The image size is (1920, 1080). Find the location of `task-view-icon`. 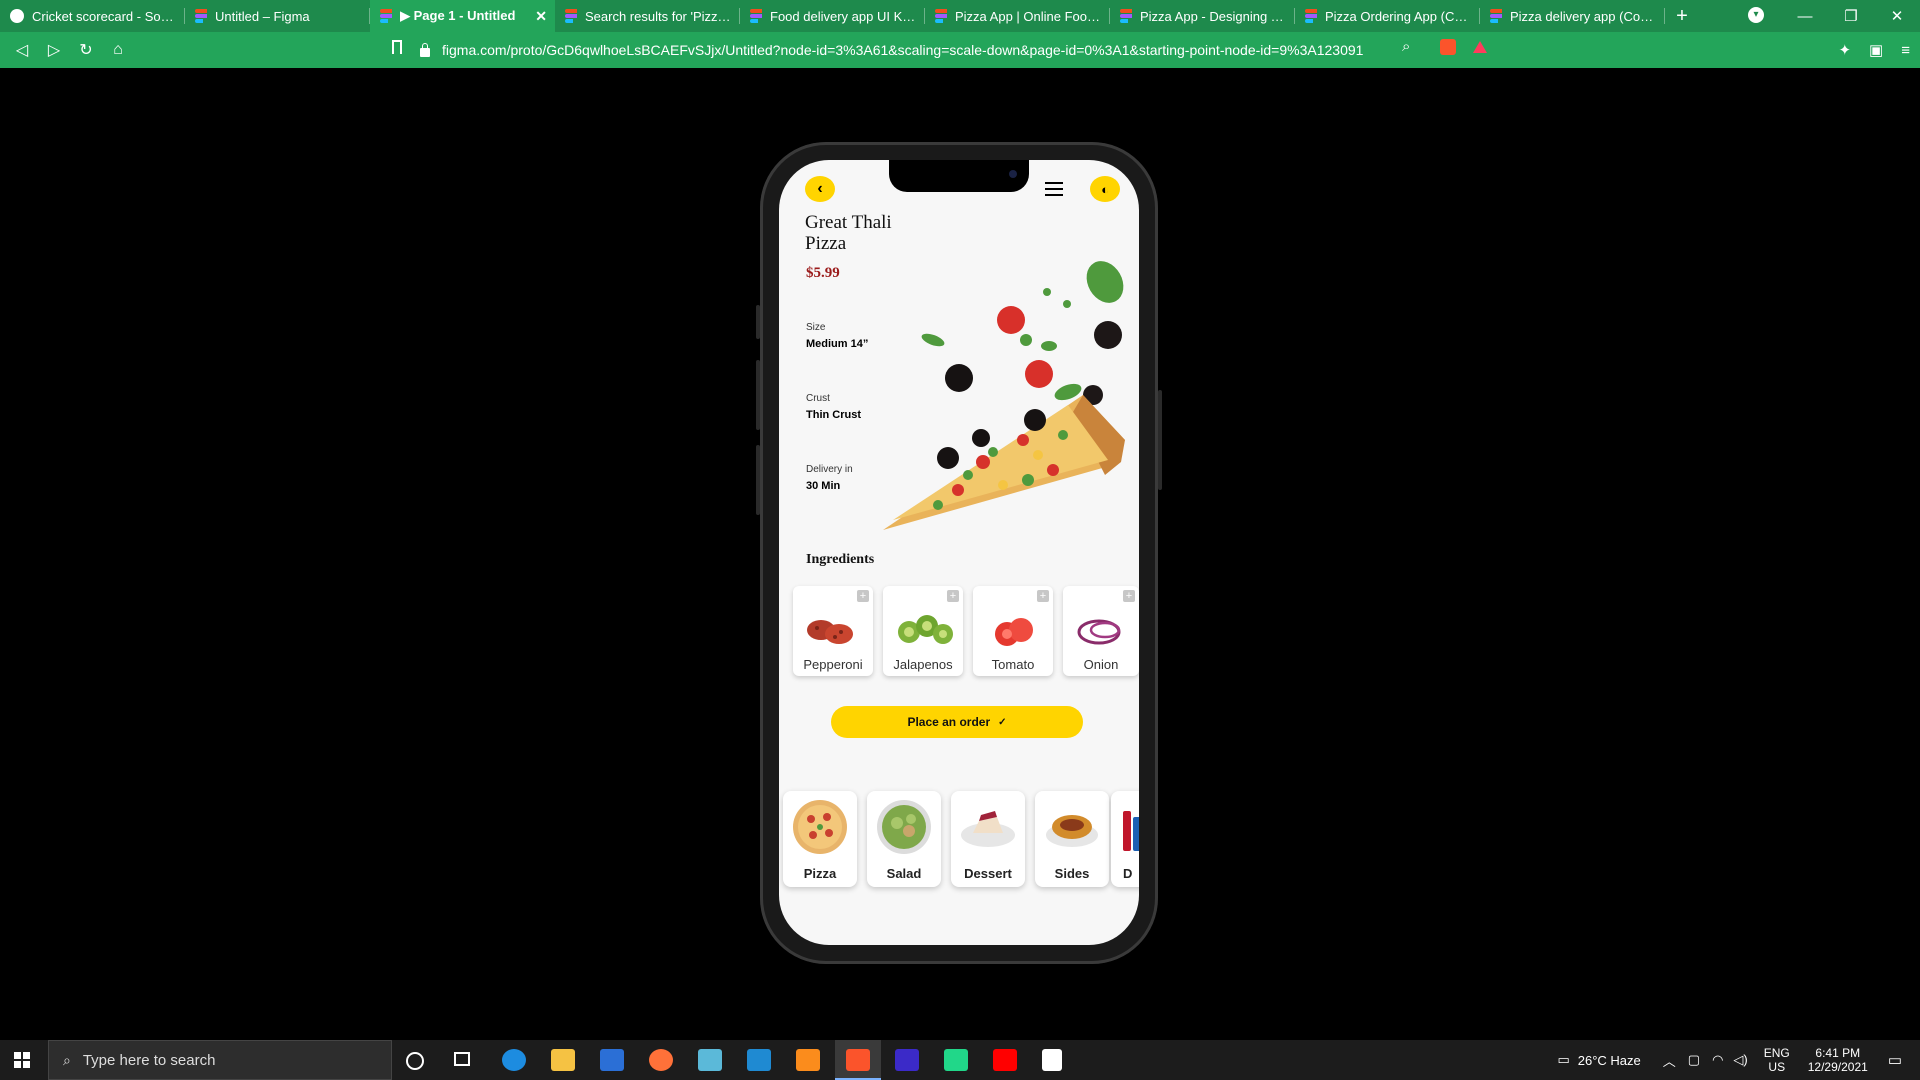

task-view-icon is located at coordinates (462, 1059).